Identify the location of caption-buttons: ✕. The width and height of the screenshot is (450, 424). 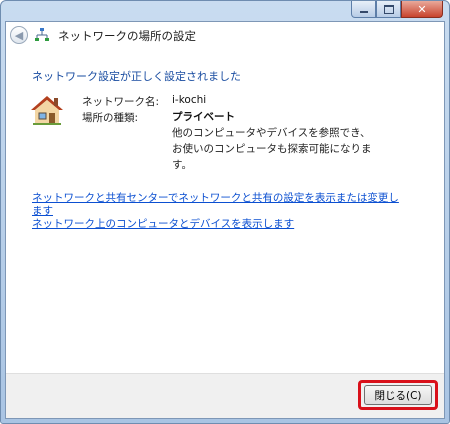
(397, 9).